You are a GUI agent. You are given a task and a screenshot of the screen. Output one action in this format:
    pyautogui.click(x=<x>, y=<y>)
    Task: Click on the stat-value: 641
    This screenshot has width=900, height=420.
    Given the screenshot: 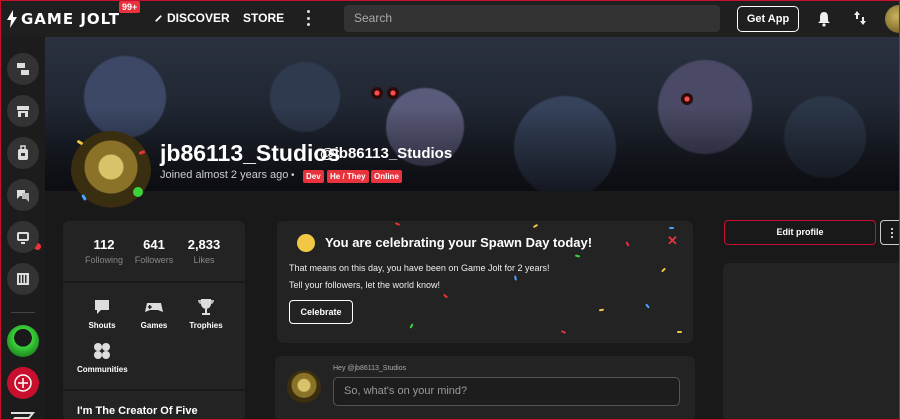 What is the action you would take?
    pyautogui.click(x=154, y=244)
    